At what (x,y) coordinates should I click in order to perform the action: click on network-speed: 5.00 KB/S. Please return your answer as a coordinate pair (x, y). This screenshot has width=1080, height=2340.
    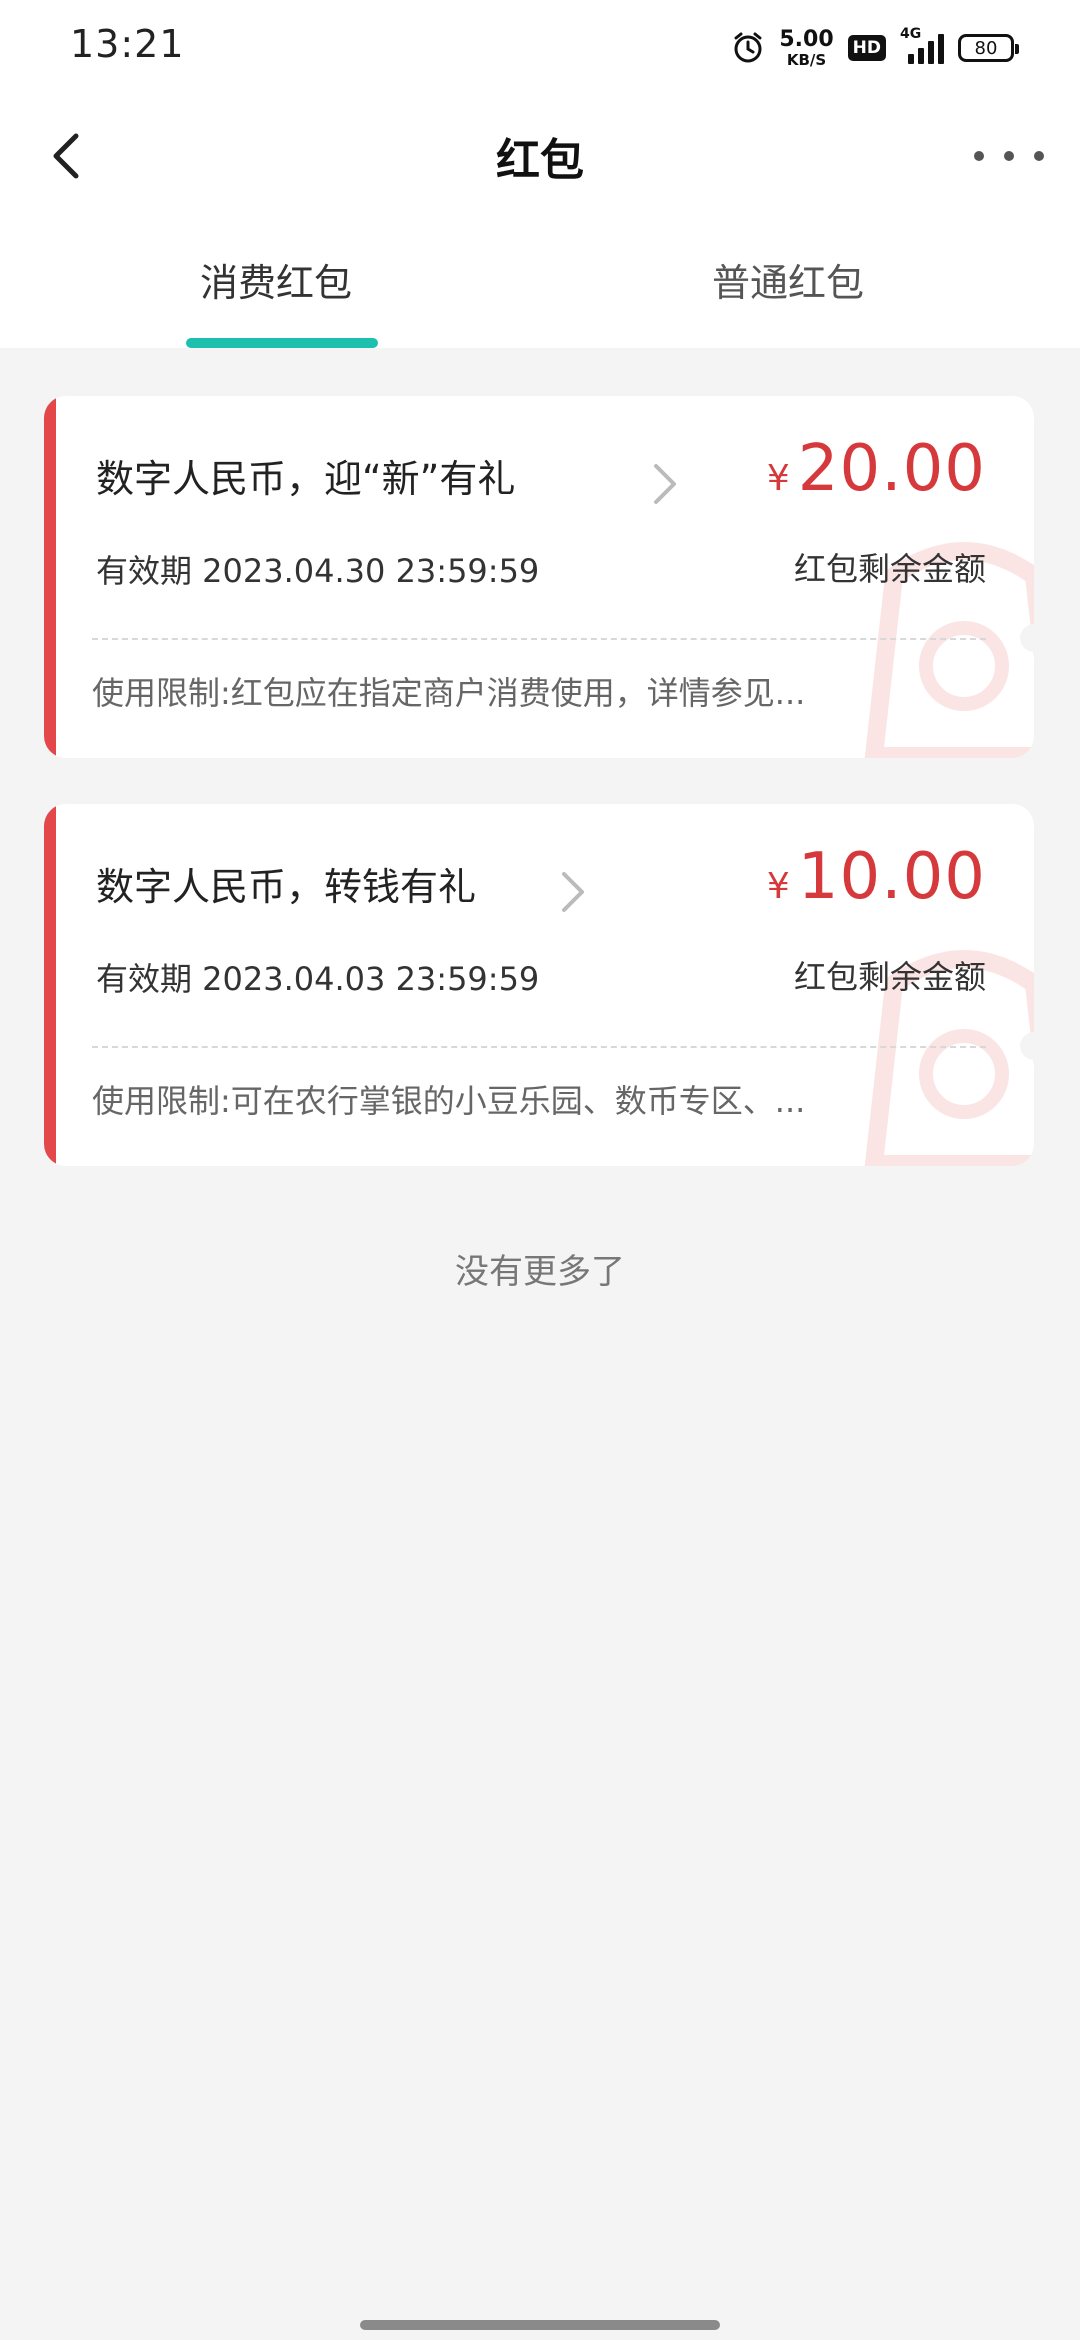
    Looking at the image, I should click on (806, 47).